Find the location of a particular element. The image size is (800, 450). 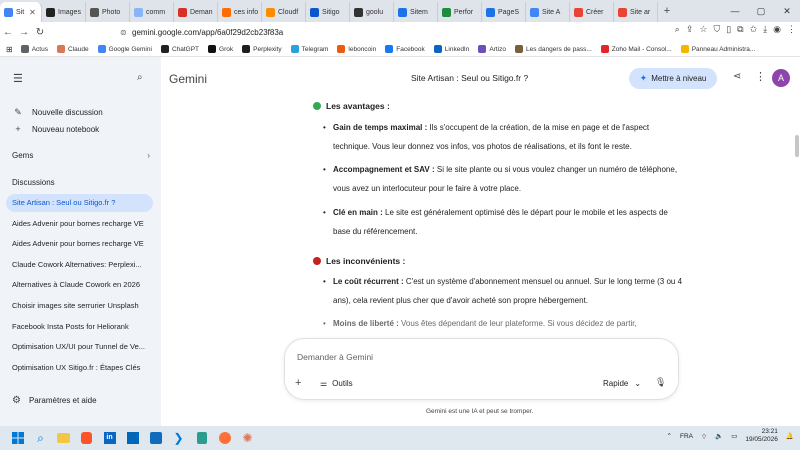

browser-tab: Sitem is located at coordinates (416, 12).